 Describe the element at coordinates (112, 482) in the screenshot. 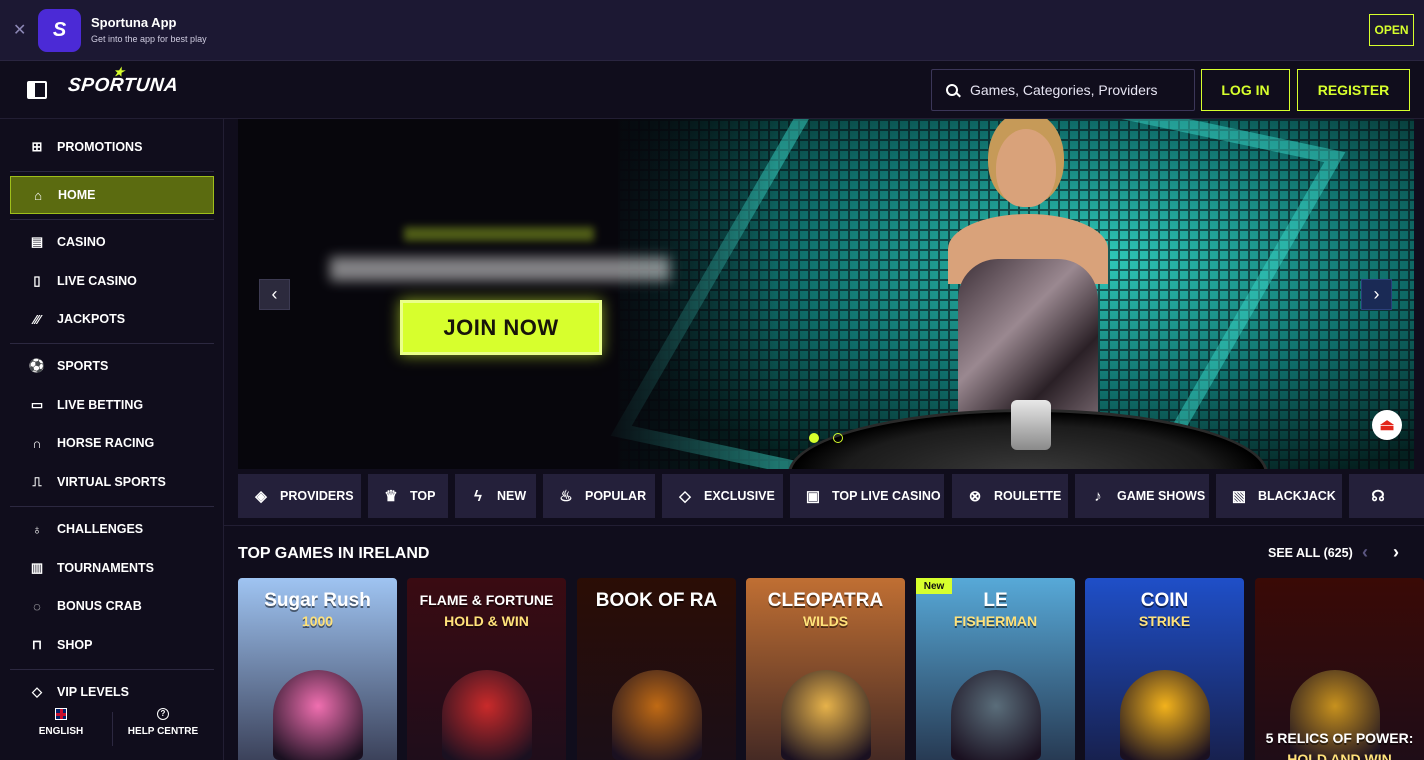

I see `sidebar-item-virtual-sports: ⎍ VIRTUAL SPORTS` at that location.